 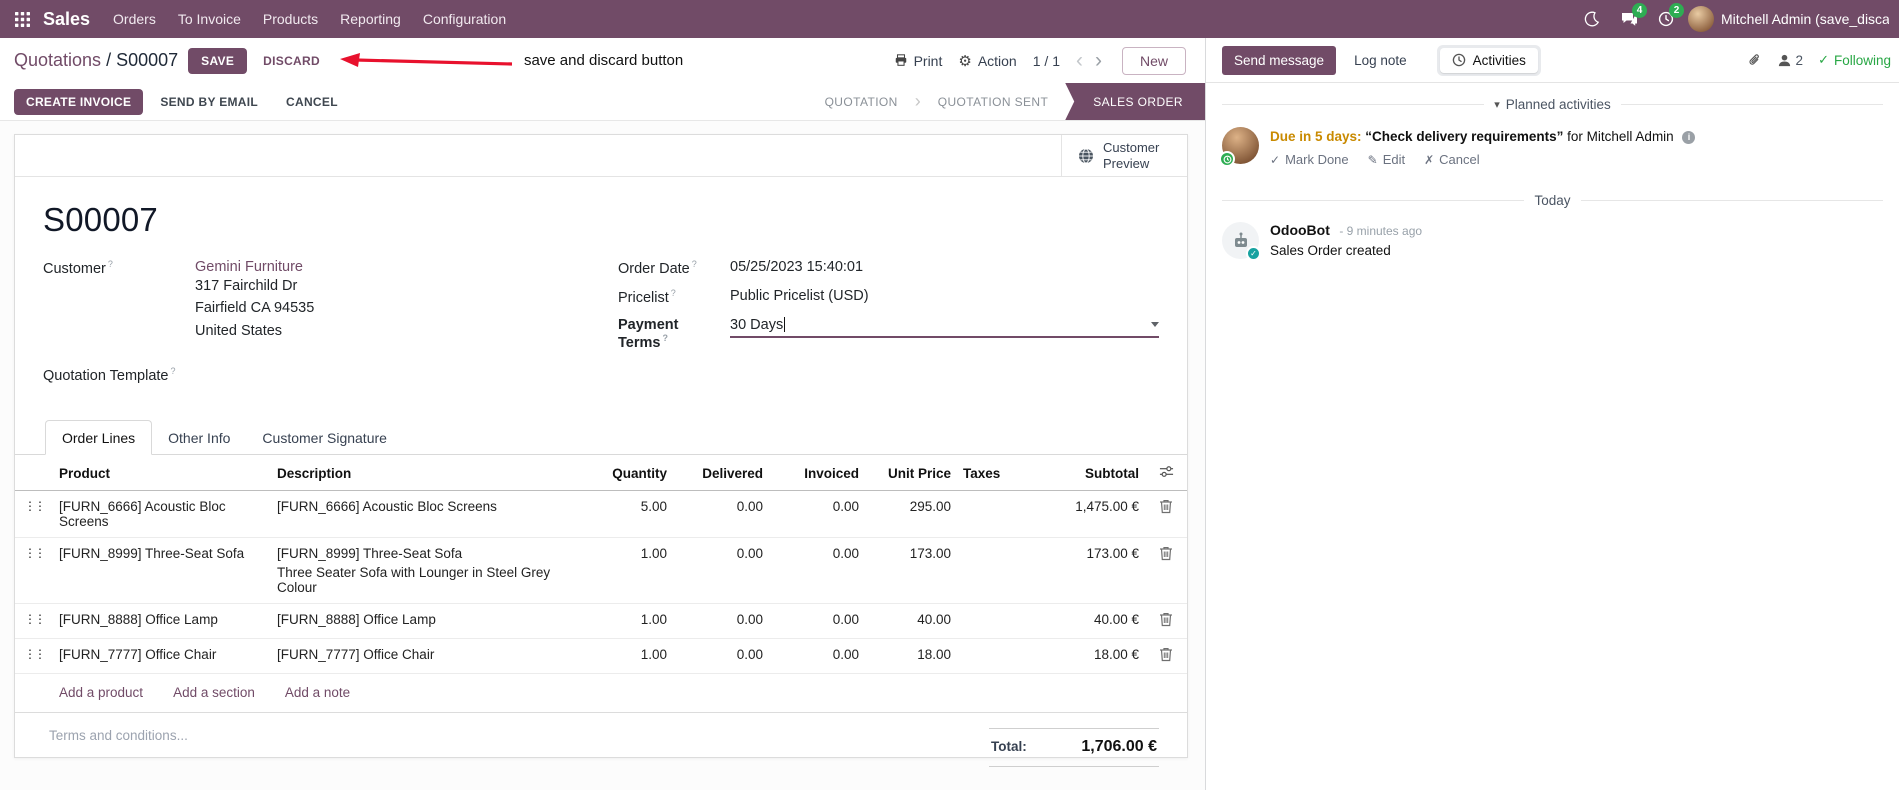 I want to click on action-button: ⚙ Action, so click(x=987, y=61).